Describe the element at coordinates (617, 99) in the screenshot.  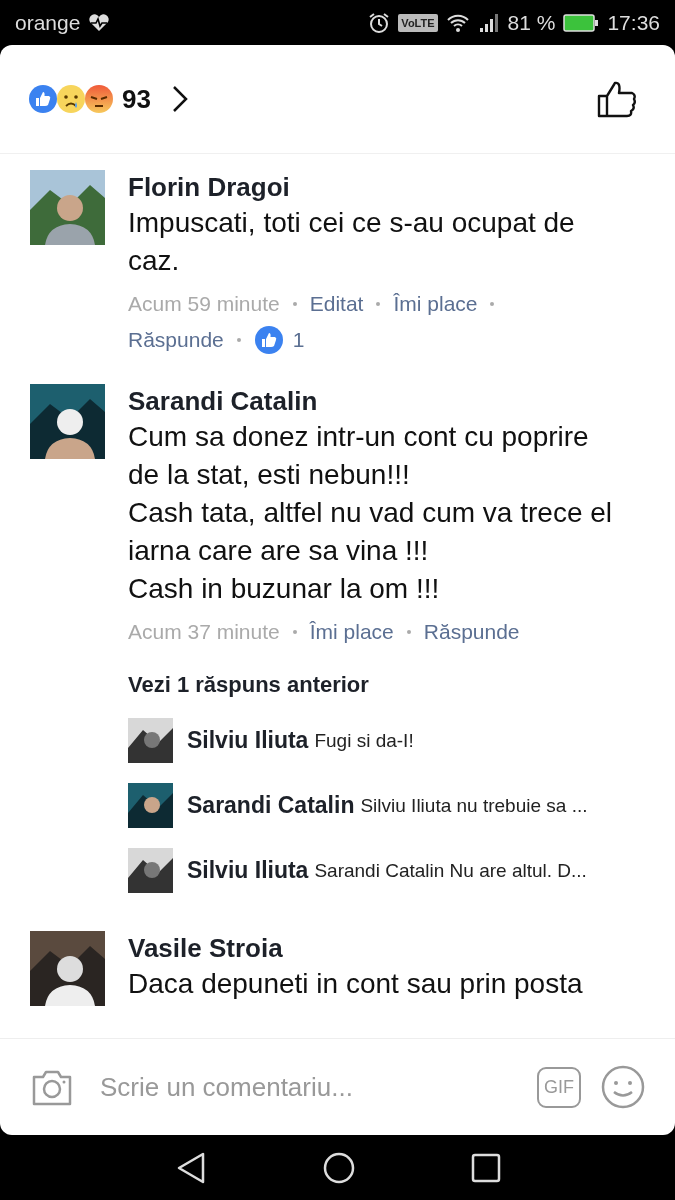
I see `thumbs-up-icon` at that location.